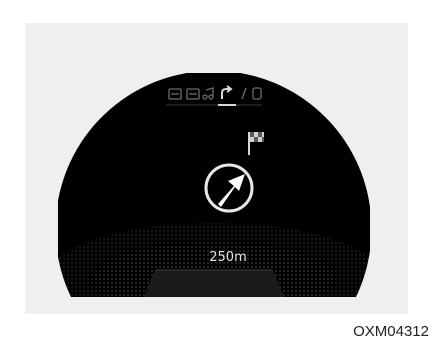  What do you see at coordinates (391, 331) in the screenshot?
I see `figure-caption: OXM04312` at bounding box center [391, 331].